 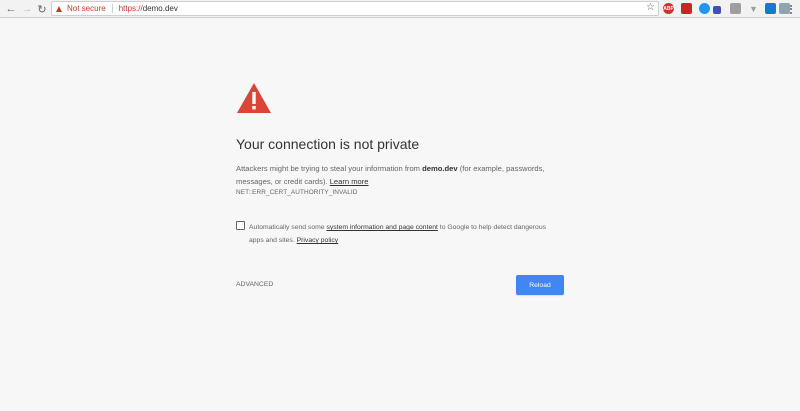 What do you see at coordinates (349, 181) in the screenshot?
I see `learn-more-link: Learn more` at bounding box center [349, 181].